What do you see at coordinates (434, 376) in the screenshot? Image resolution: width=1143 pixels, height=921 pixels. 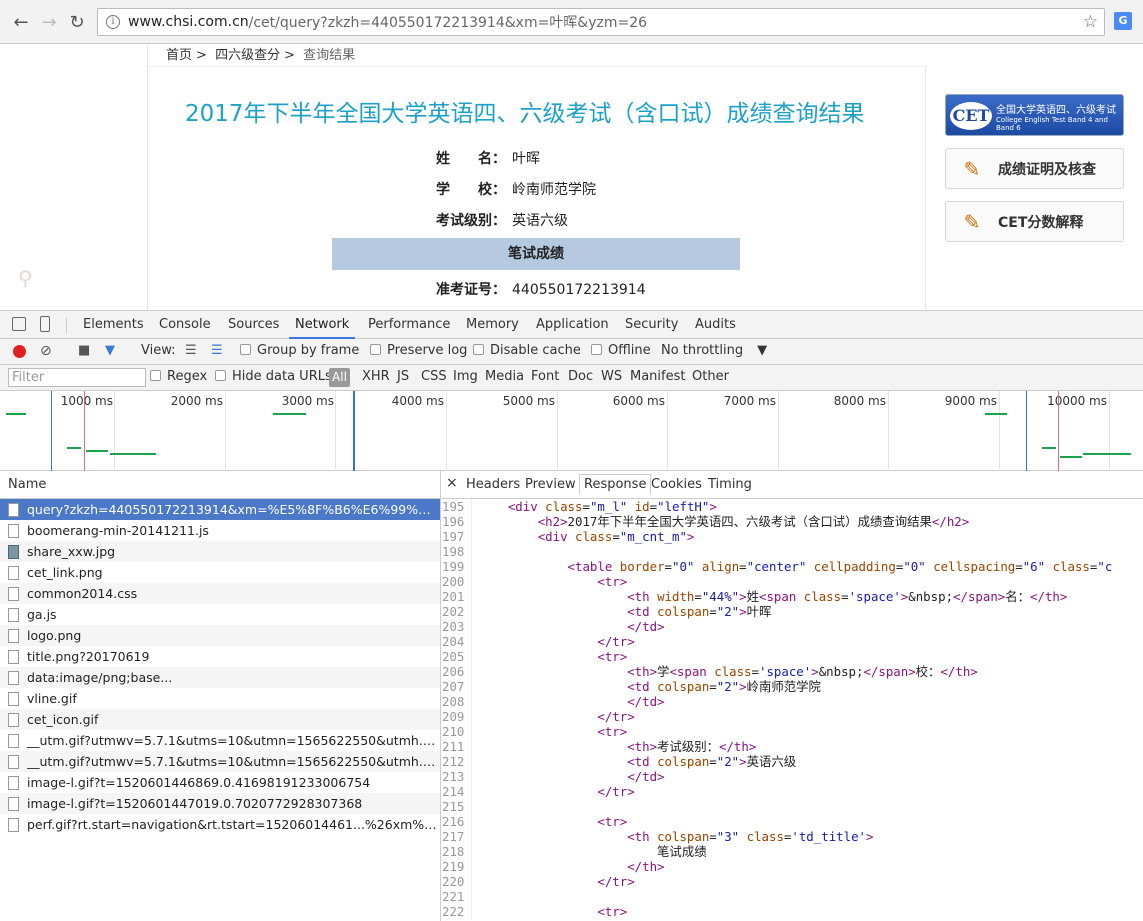 I see `filter-css: CSS` at bounding box center [434, 376].